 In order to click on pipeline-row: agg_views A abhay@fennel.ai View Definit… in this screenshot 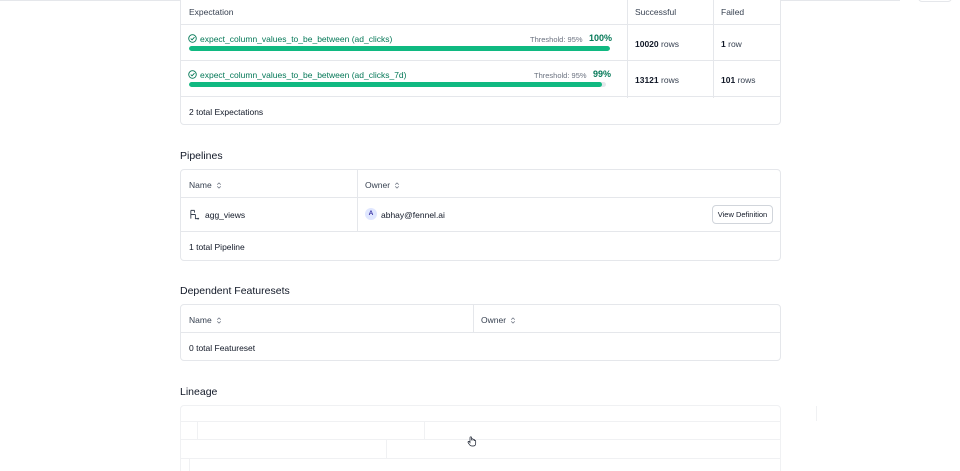, I will do `click(480, 215)`.